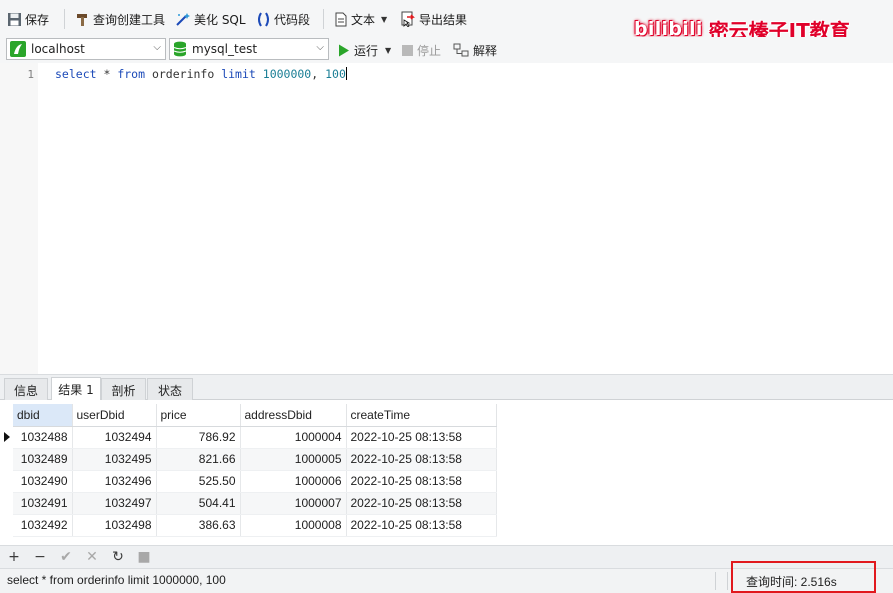  What do you see at coordinates (263, 19) in the screenshot?
I see `parentheses-icon` at bounding box center [263, 19].